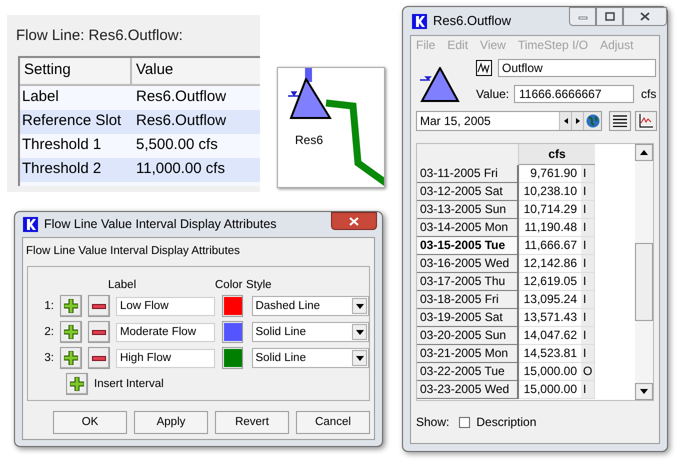  I want to click on style-value: Solid Line, so click(280, 358).